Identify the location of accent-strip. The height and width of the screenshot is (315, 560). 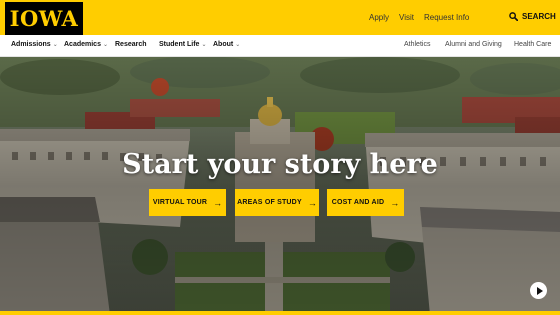
(280, 313).